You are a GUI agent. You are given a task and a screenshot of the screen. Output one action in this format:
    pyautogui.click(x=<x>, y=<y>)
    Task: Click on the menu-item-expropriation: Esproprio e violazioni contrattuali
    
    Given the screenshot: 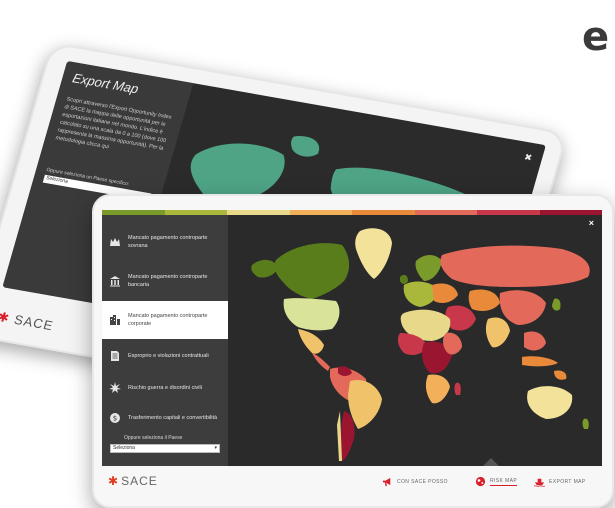 What is the action you would take?
    pyautogui.click(x=165, y=356)
    